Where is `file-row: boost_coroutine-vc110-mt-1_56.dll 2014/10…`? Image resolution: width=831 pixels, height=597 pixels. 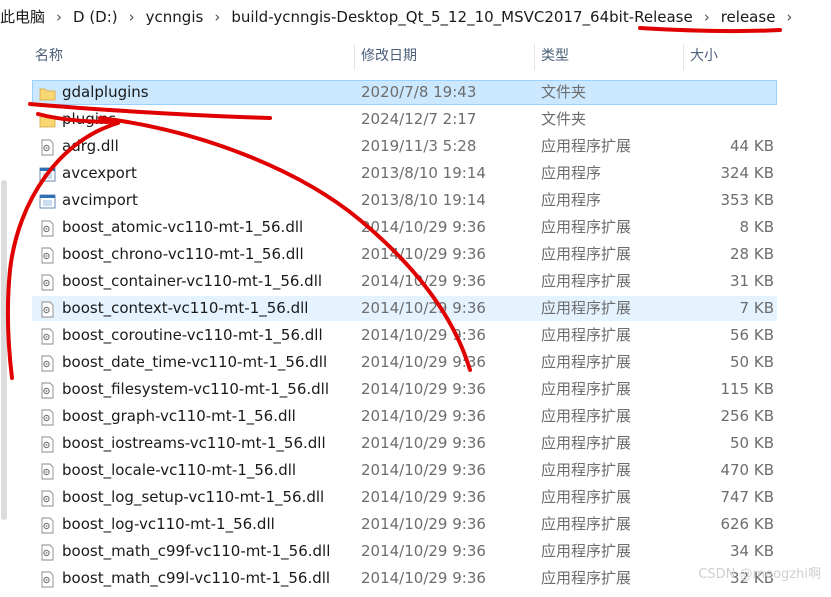
file-row: boost_coroutine-vc110-mt-1_56.dll 2014/10… is located at coordinates (415, 335).